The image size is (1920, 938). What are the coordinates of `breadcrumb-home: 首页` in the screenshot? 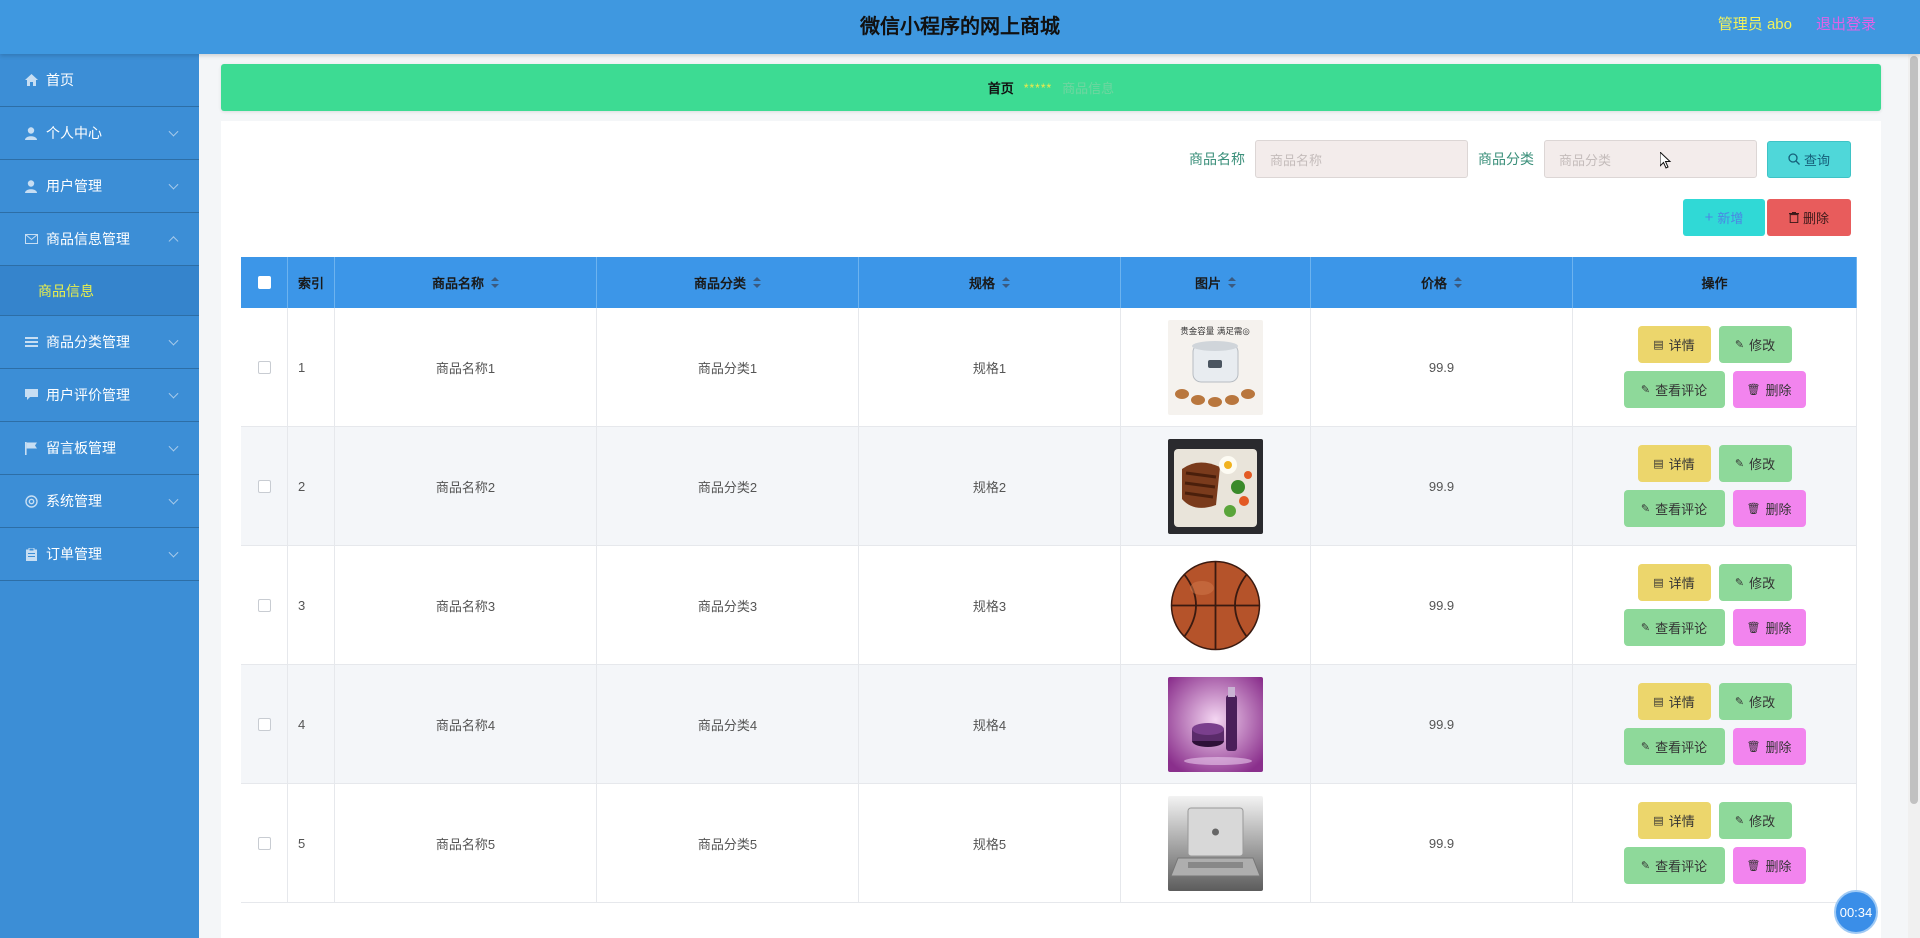 It's located at (1001, 87).